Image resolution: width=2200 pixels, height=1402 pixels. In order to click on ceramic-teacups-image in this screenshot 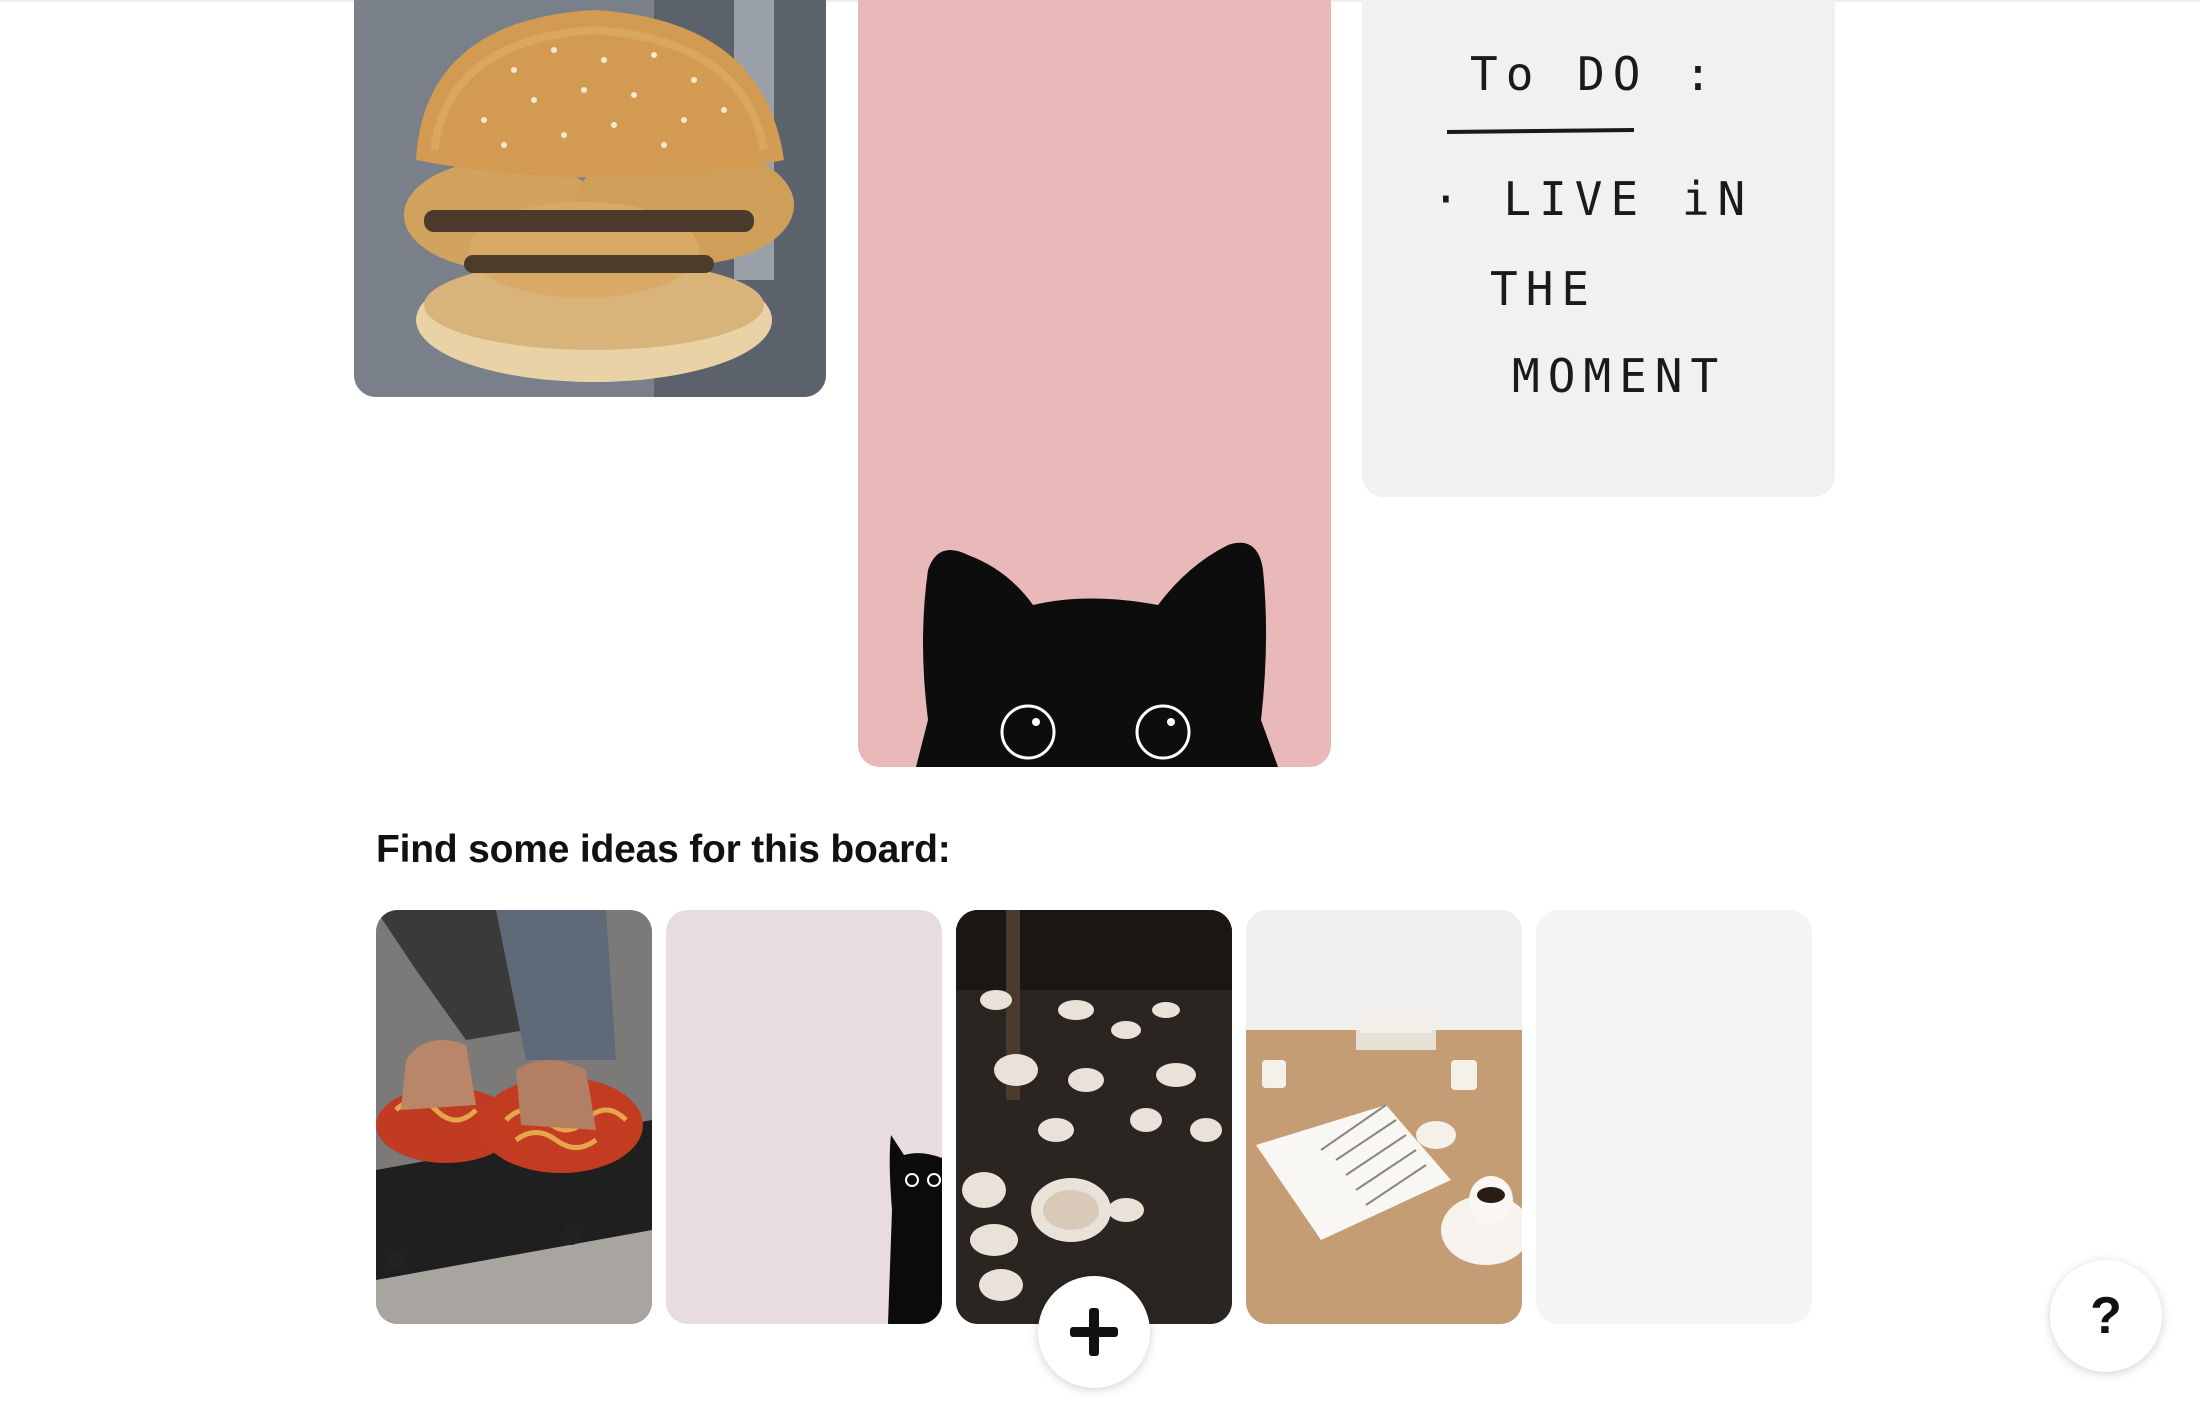, I will do `click(1094, 1117)`.